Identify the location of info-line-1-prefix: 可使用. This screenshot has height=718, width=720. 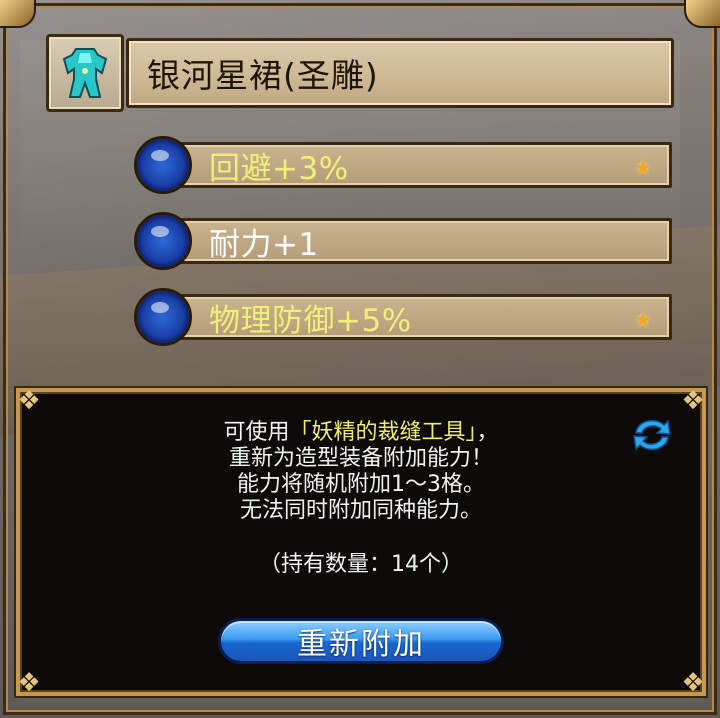
(256, 432).